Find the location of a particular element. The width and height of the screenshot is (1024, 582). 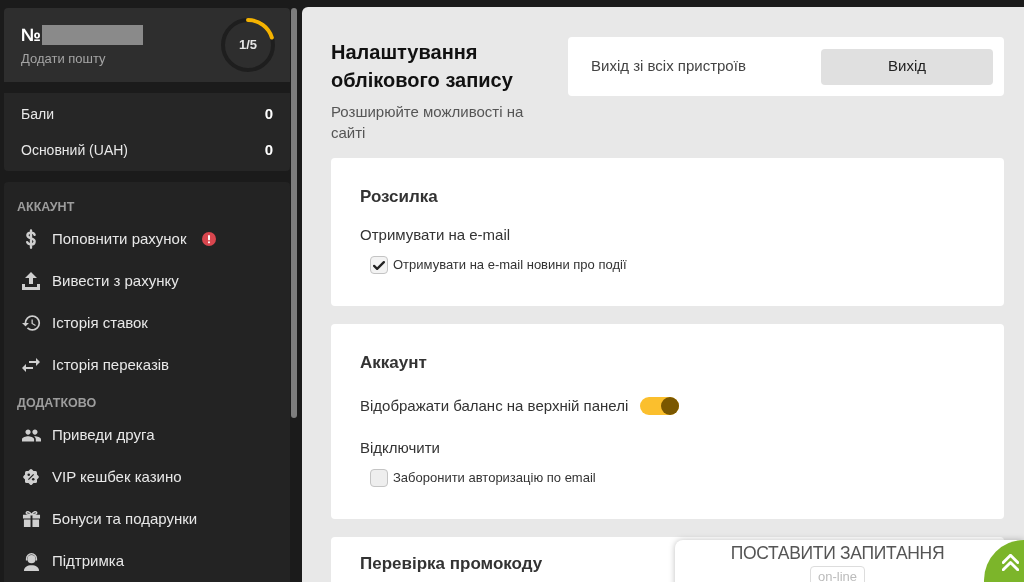

check-icon is located at coordinates (379, 265).